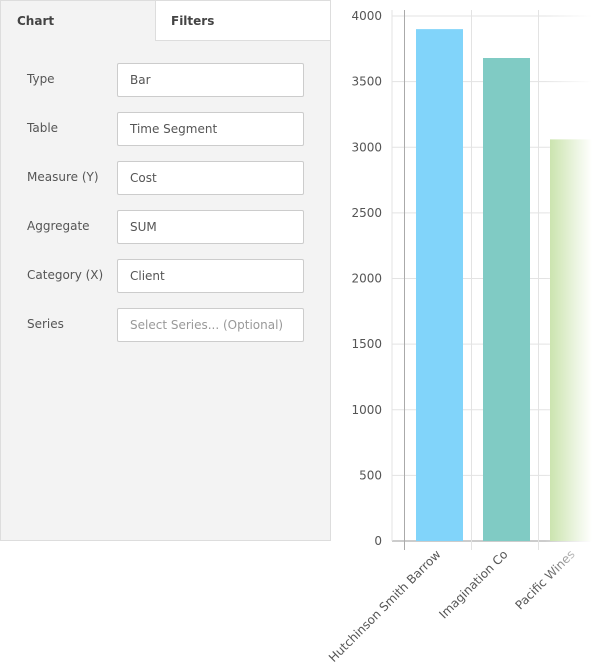 The width and height of the screenshot is (600, 668). What do you see at coordinates (572, 334) in the screenshot?
I see `chart-fade-overlay` at bounding box center [572, 334].